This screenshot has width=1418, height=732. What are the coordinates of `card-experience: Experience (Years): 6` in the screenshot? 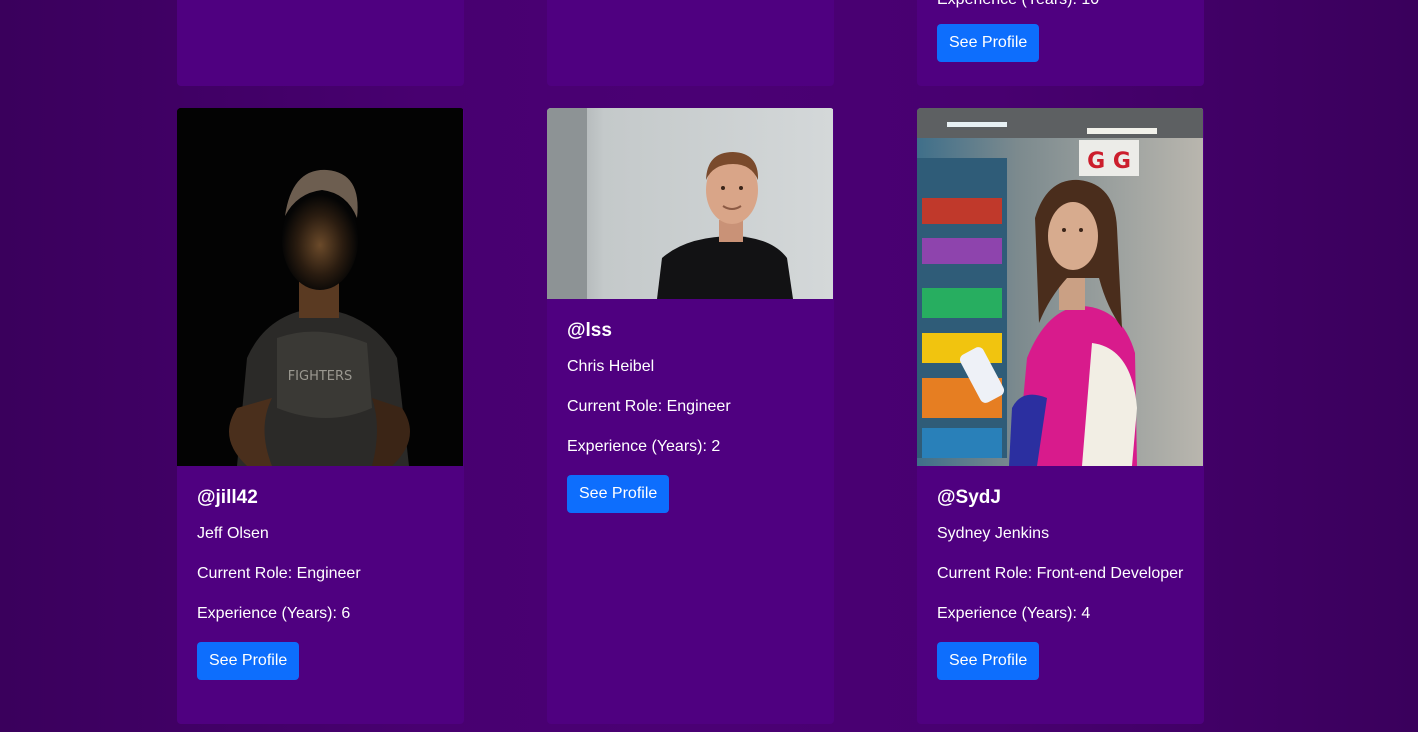 It's located at (274, 613).